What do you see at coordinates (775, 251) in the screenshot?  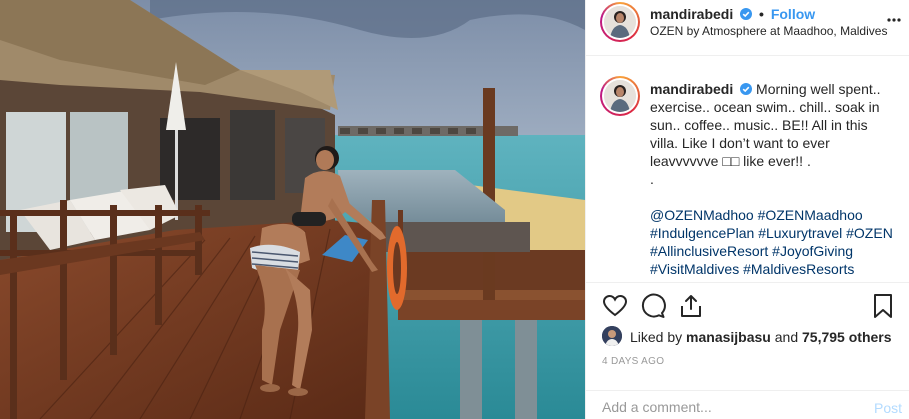 I see `hashtag-line: #AllinclusiveResort #JoyofGiving` at bounding box center [775, 251].